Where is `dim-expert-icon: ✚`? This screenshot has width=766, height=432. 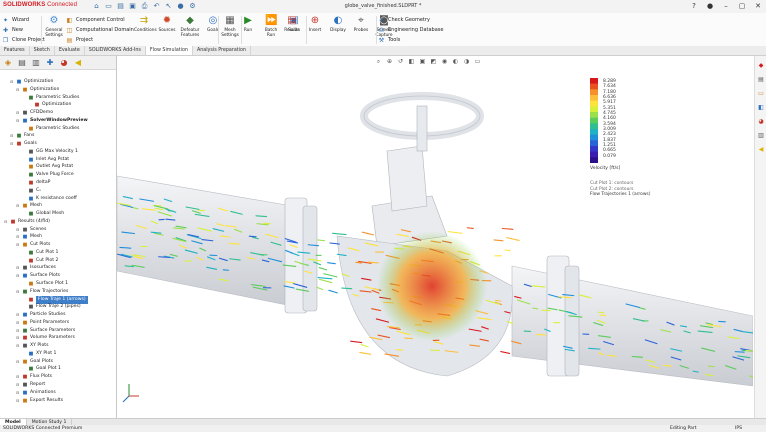
dim-expert-icon: ✚ is located at coordinates (50, 63).